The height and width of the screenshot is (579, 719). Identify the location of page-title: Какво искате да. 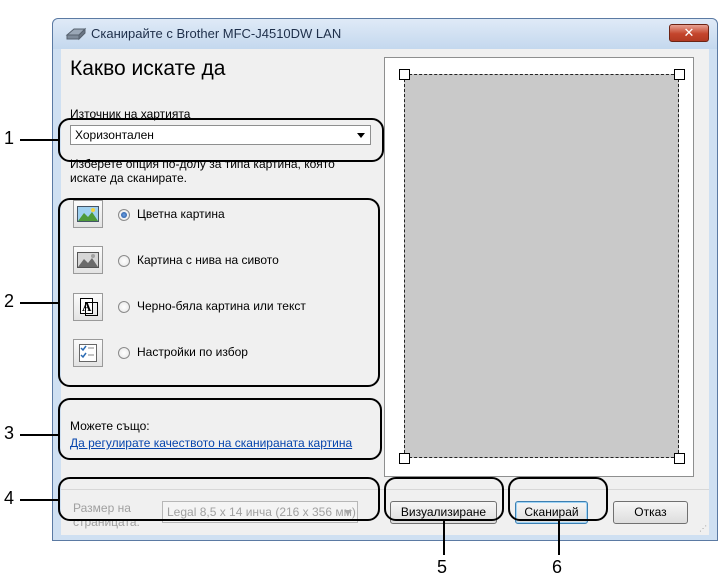
(148, 68).